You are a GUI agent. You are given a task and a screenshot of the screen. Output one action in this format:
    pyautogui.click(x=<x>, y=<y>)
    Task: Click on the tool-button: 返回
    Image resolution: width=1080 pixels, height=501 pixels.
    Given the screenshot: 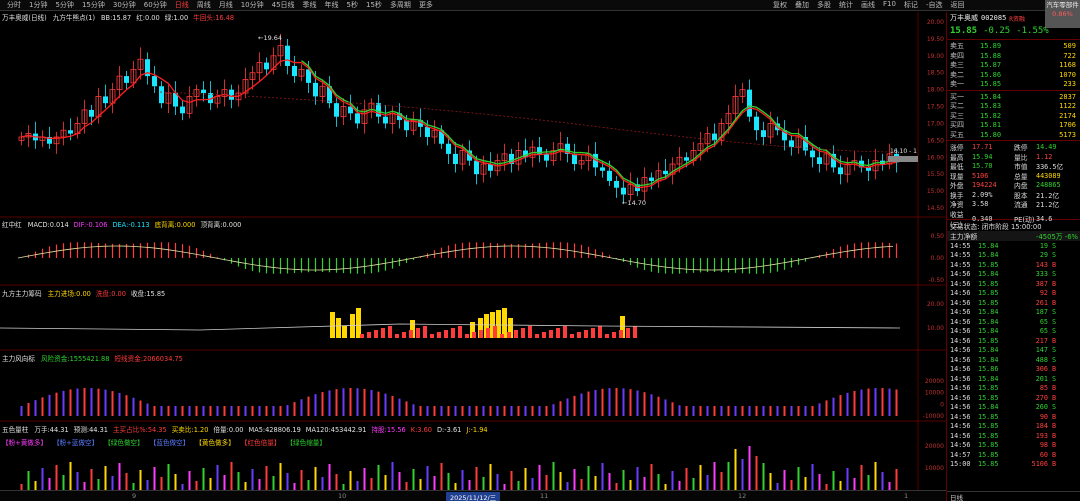 What is the action you would take?
    pyautogui.click(x=957, y=5)
    